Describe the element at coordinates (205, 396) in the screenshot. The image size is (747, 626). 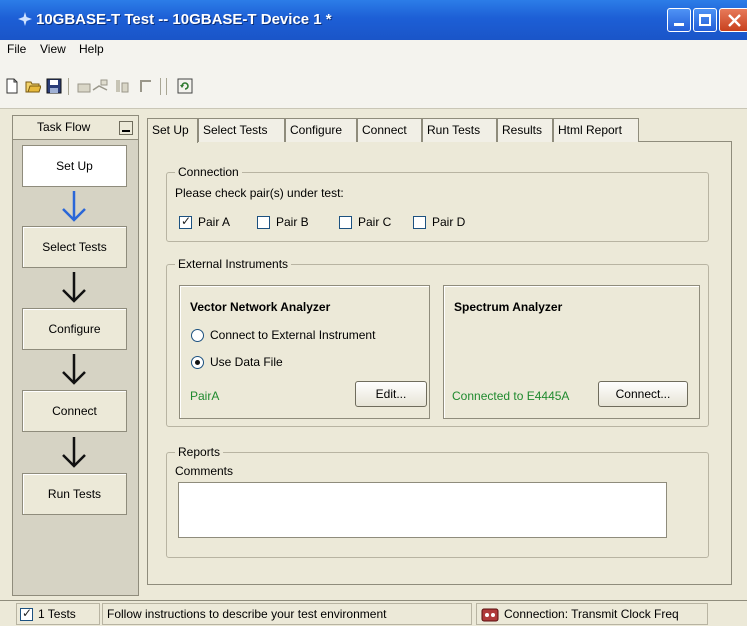
I see `data-file-name: PairA` at that location.